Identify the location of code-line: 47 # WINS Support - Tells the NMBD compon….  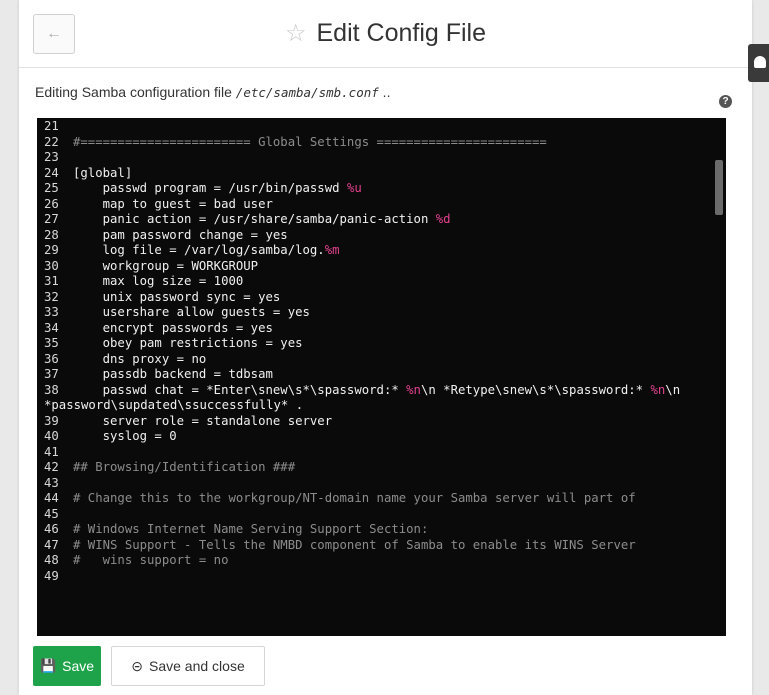
(372, 546).